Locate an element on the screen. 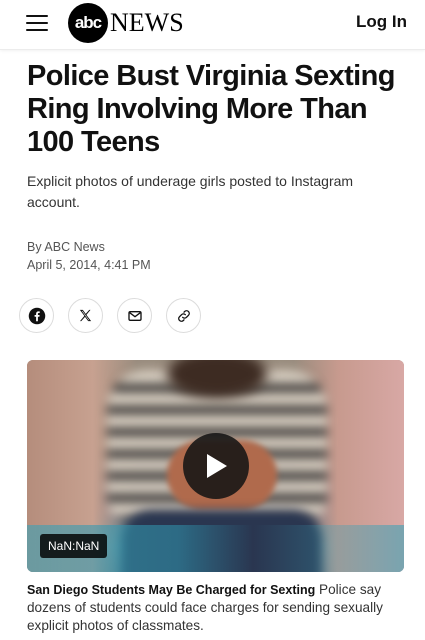 Image resolution: width=425 pixels, height=640 pixels. logo-mark: abc is located at coordinates (88, 23).